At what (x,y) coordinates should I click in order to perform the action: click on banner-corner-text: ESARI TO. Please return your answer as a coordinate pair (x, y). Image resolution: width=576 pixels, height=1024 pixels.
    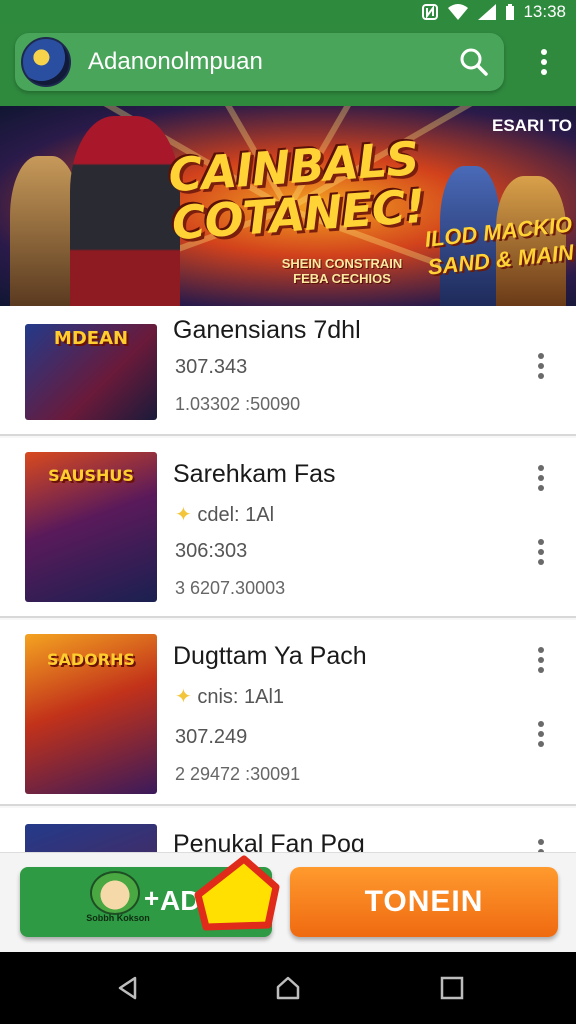
    Looking at the image, I should click on (532, 125).